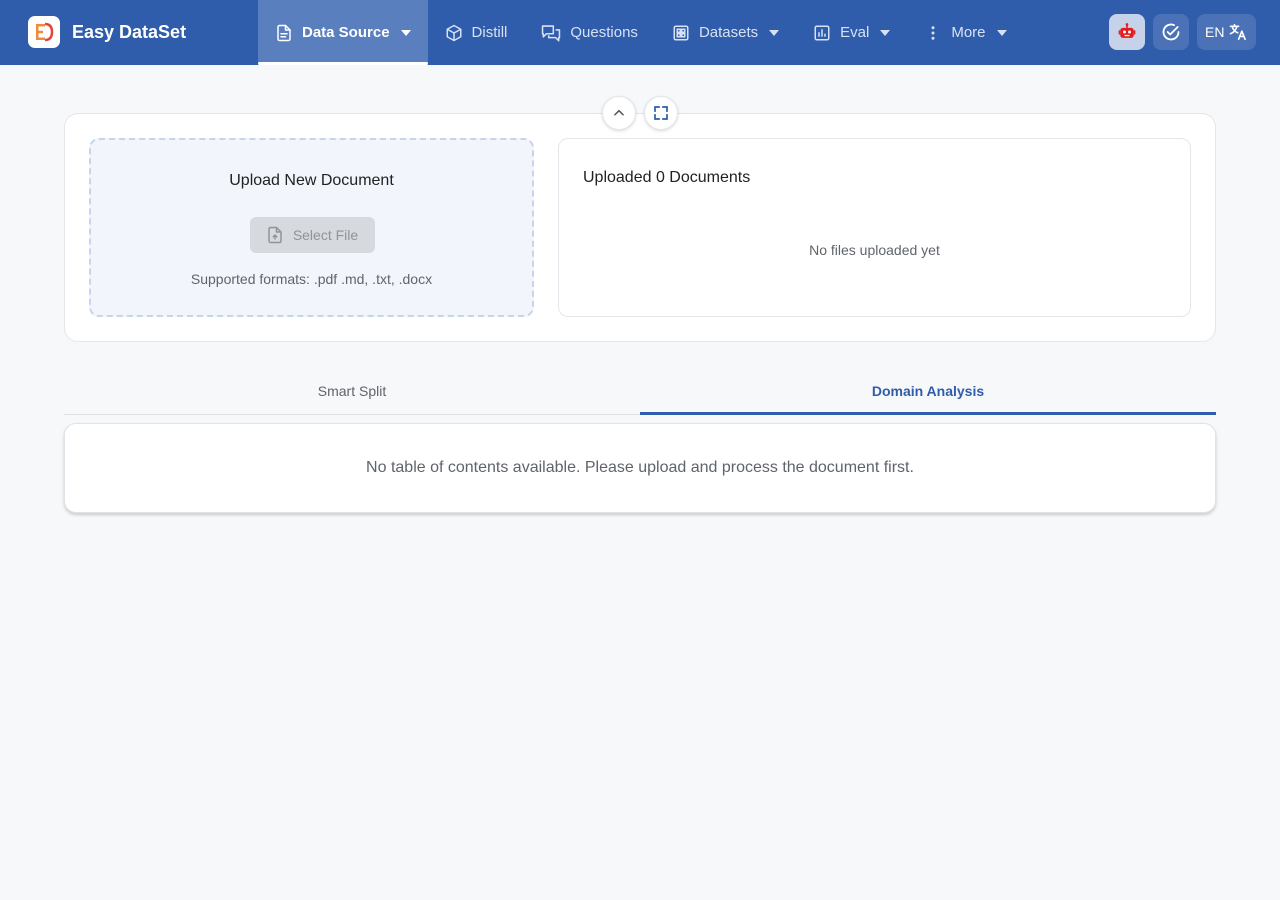 The height and width of the screenshot is (900, 1280). I want to click on nav-item-eval: Eval, so click(851, 32).